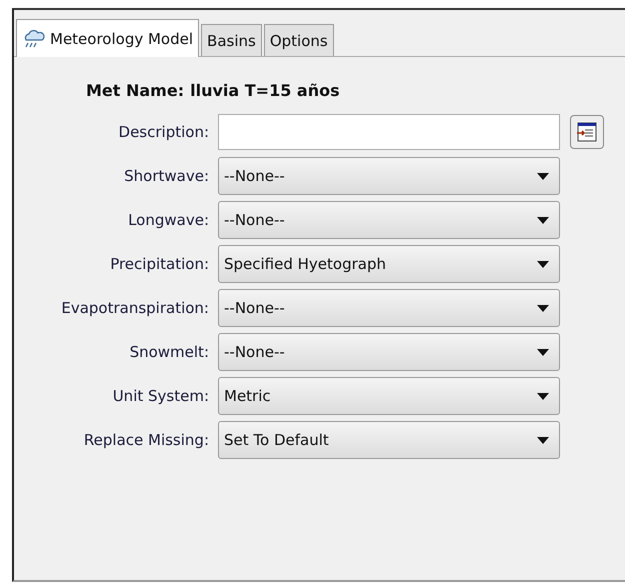  I want to click on tab: Meteorology Model, so click(108, 38).